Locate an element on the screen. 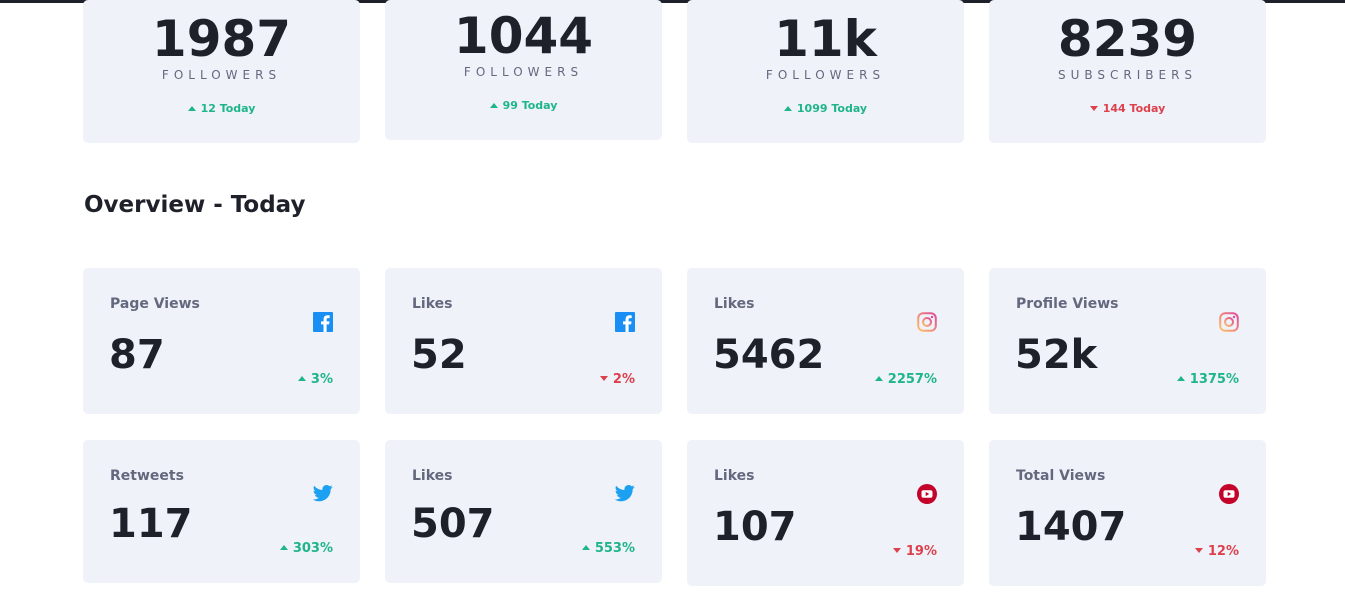 The width and height of the screenshot is (1345, 614). overview-card: Likes 107 19% is located at coordinates (825, 513).